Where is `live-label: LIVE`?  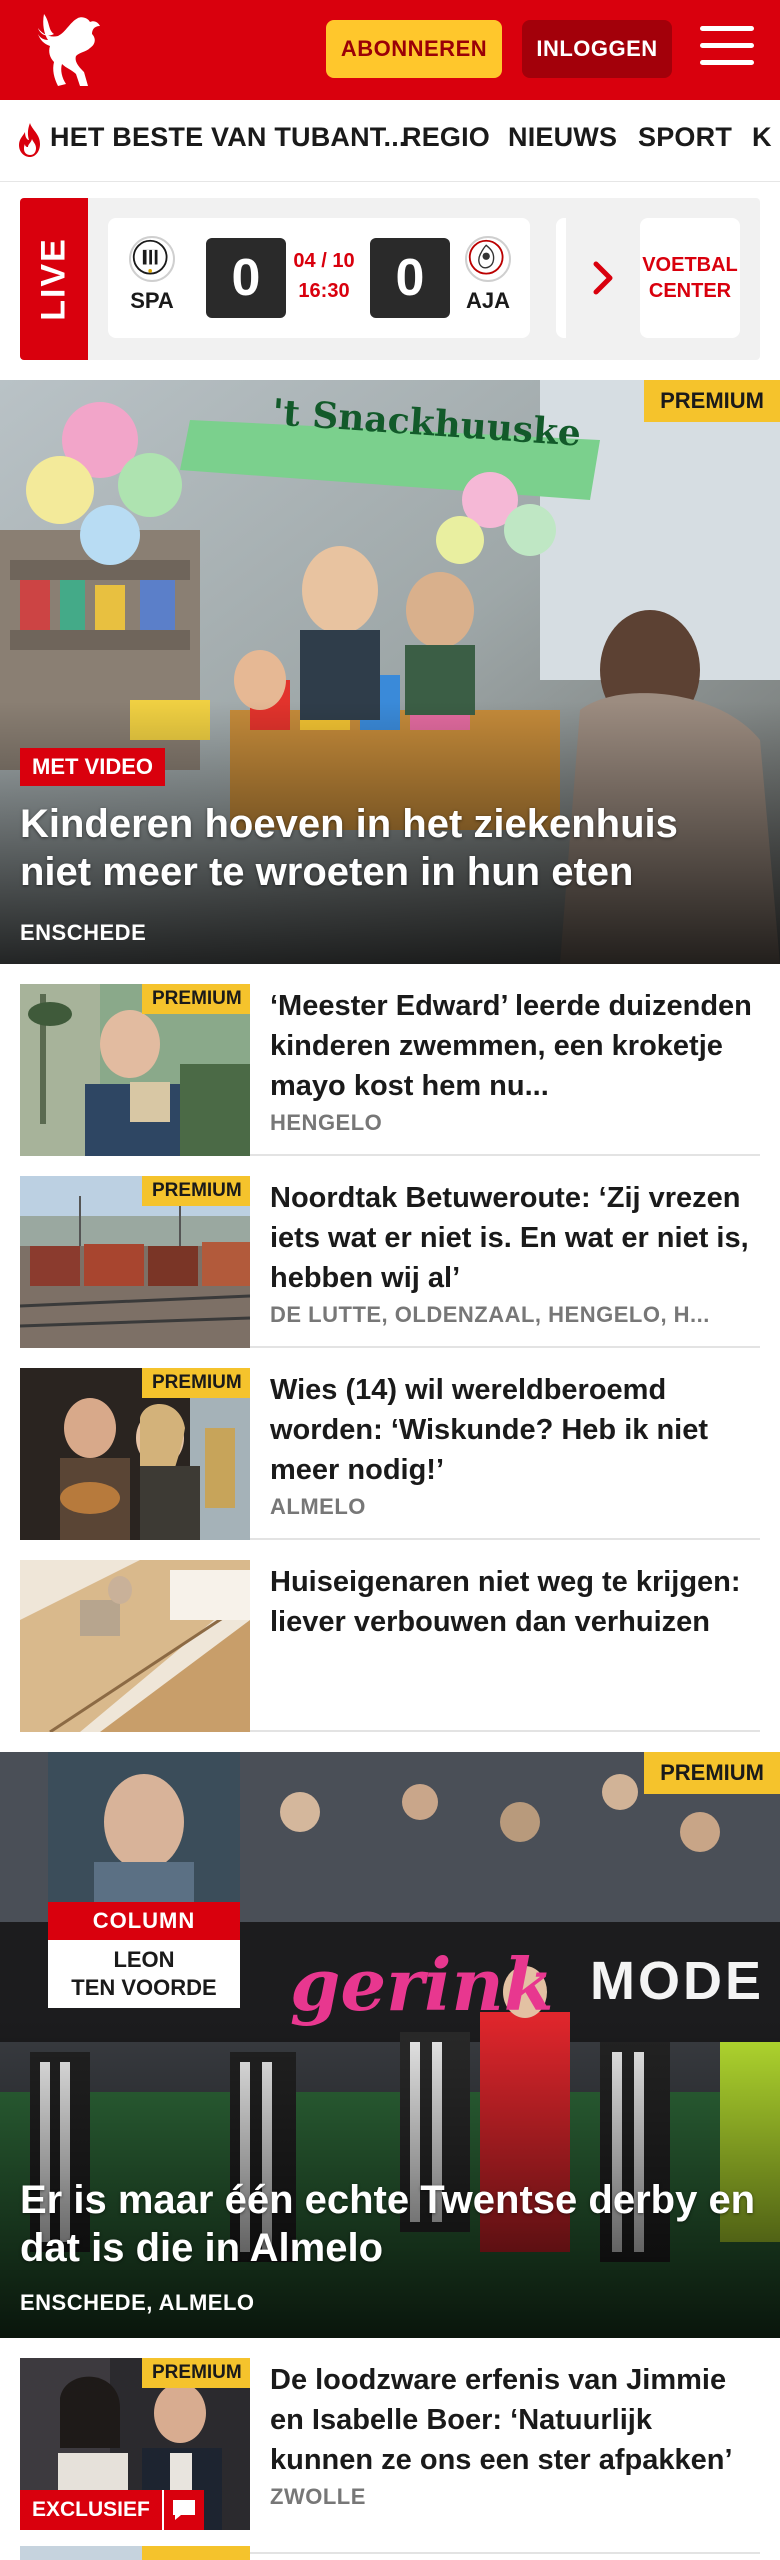 live-label: LIVE is located at coordinates (53, 279).